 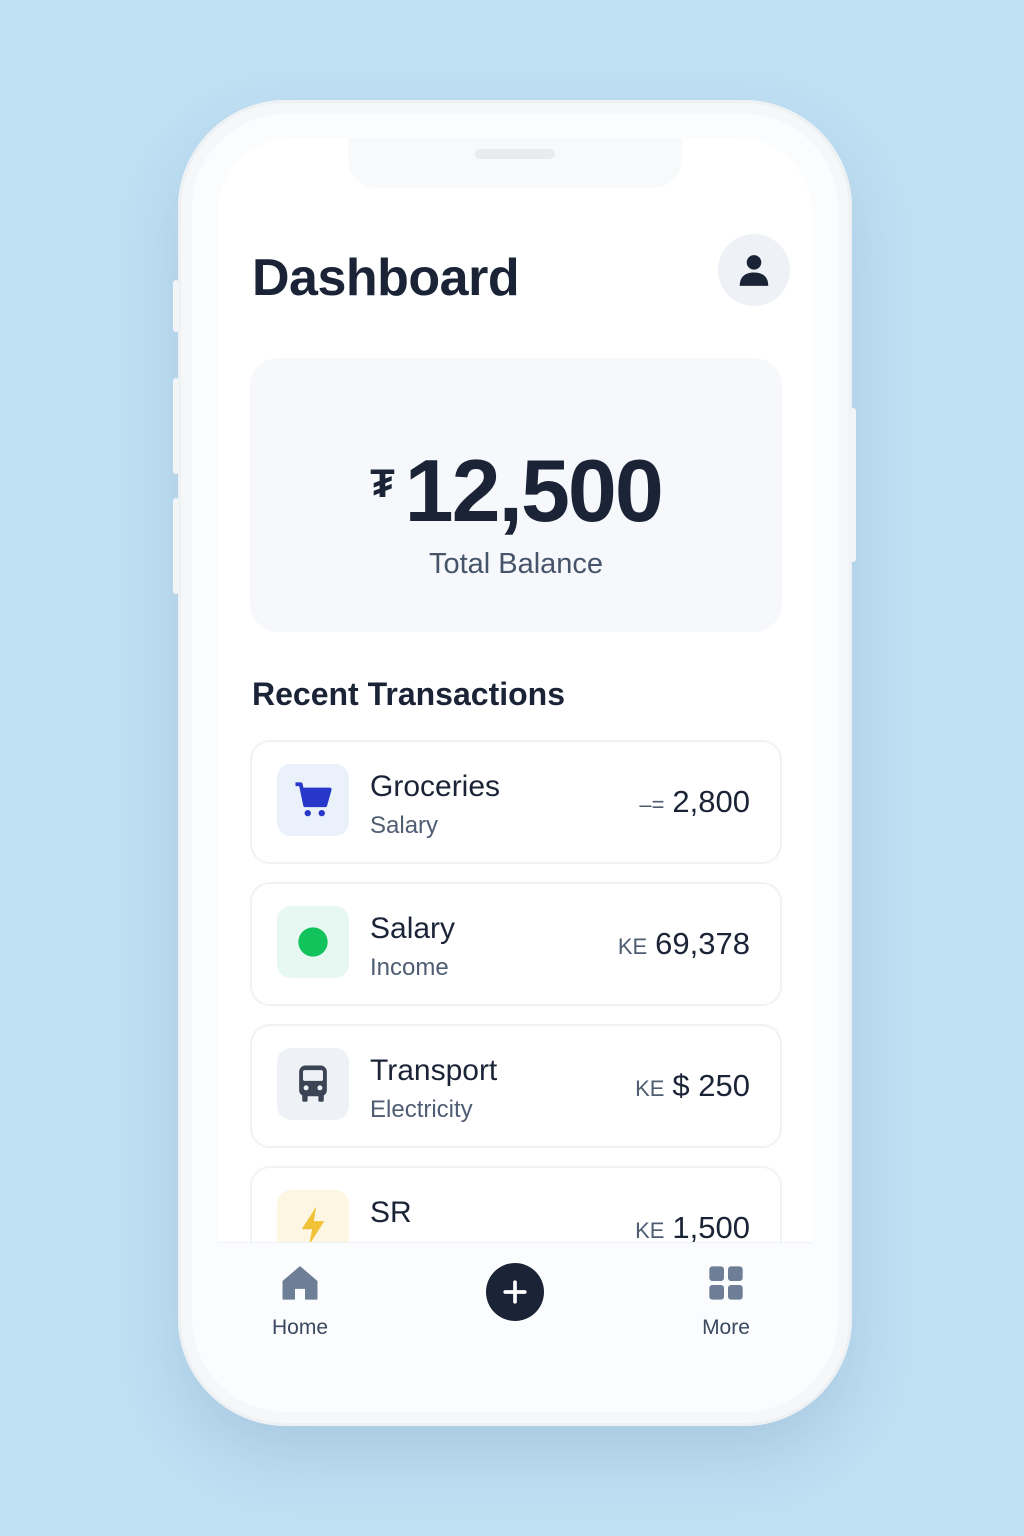 I want to click on transaction-category: Electricity, so click(x=421, y=1109).